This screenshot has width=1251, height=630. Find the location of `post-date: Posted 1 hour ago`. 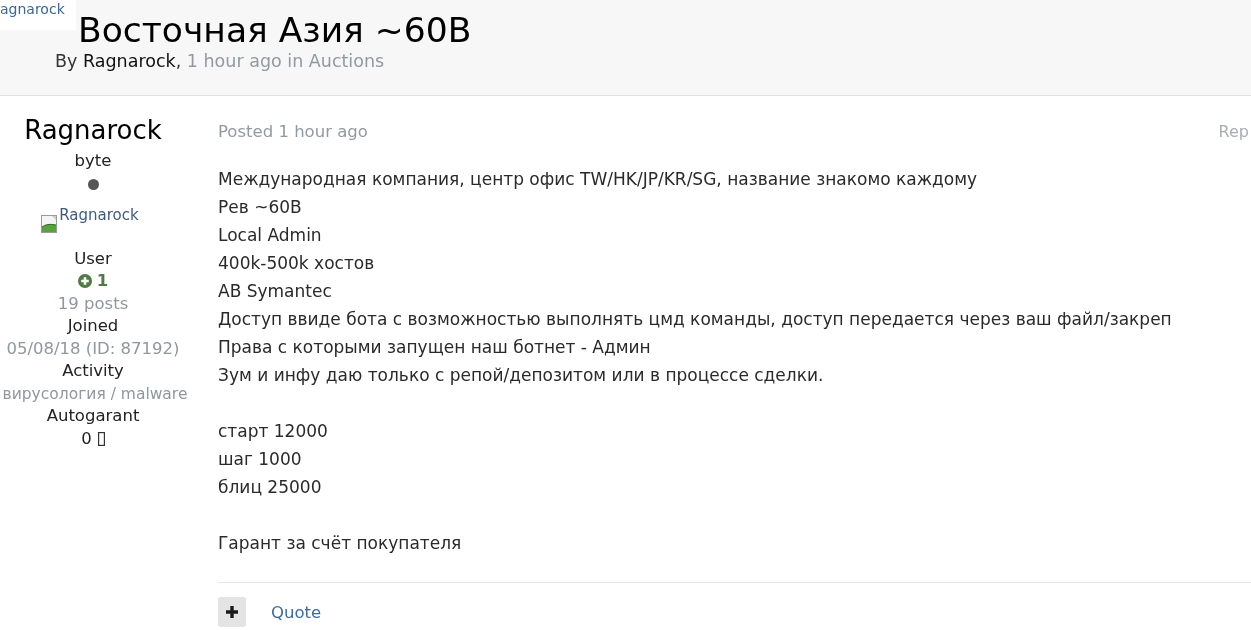

post-date: Posted 1 hour ago is located at coordinates (293, 132).